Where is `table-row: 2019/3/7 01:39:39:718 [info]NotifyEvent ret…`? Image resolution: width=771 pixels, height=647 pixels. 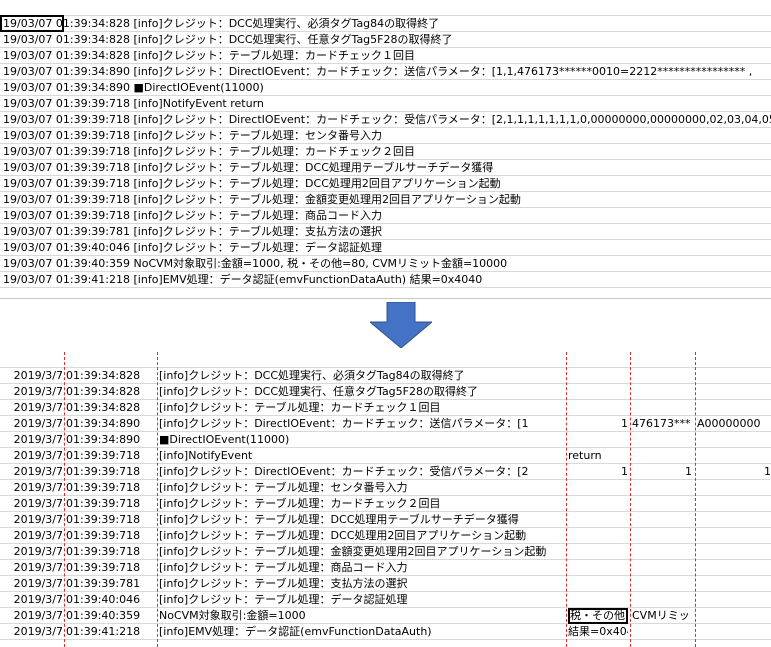 table-row: 2019/3/7 01:39:39:718 [info]NotifyEvent ret… is located at coordinates (385, 456).